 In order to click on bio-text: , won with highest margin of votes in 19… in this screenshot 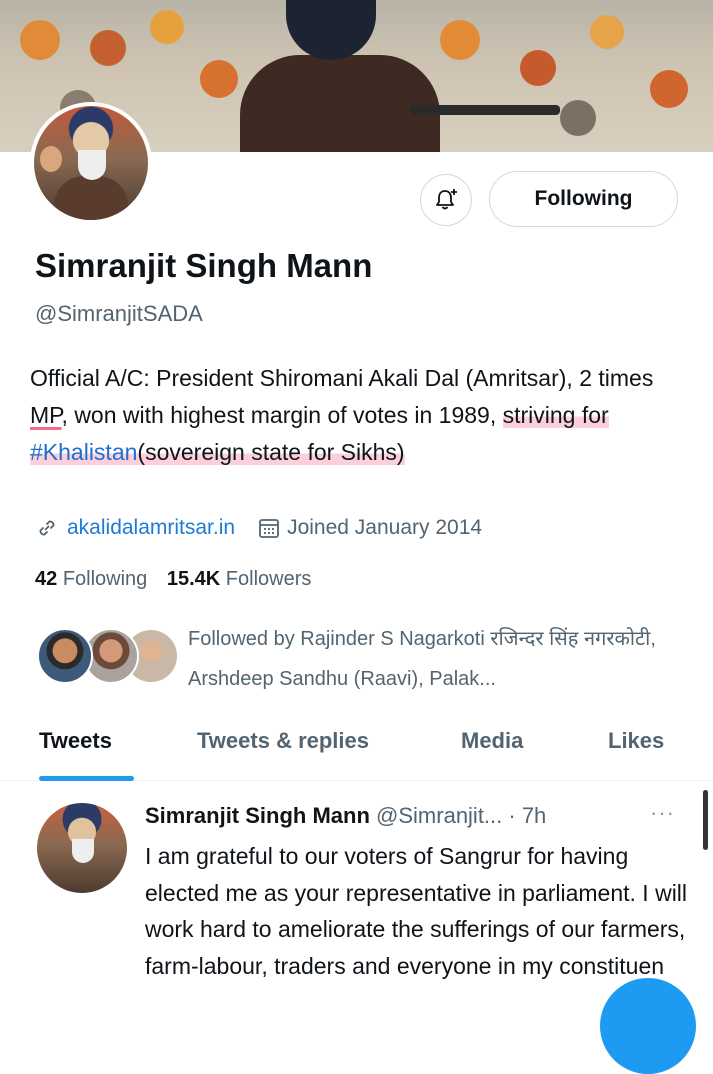, I will do `click(282, 415)`.